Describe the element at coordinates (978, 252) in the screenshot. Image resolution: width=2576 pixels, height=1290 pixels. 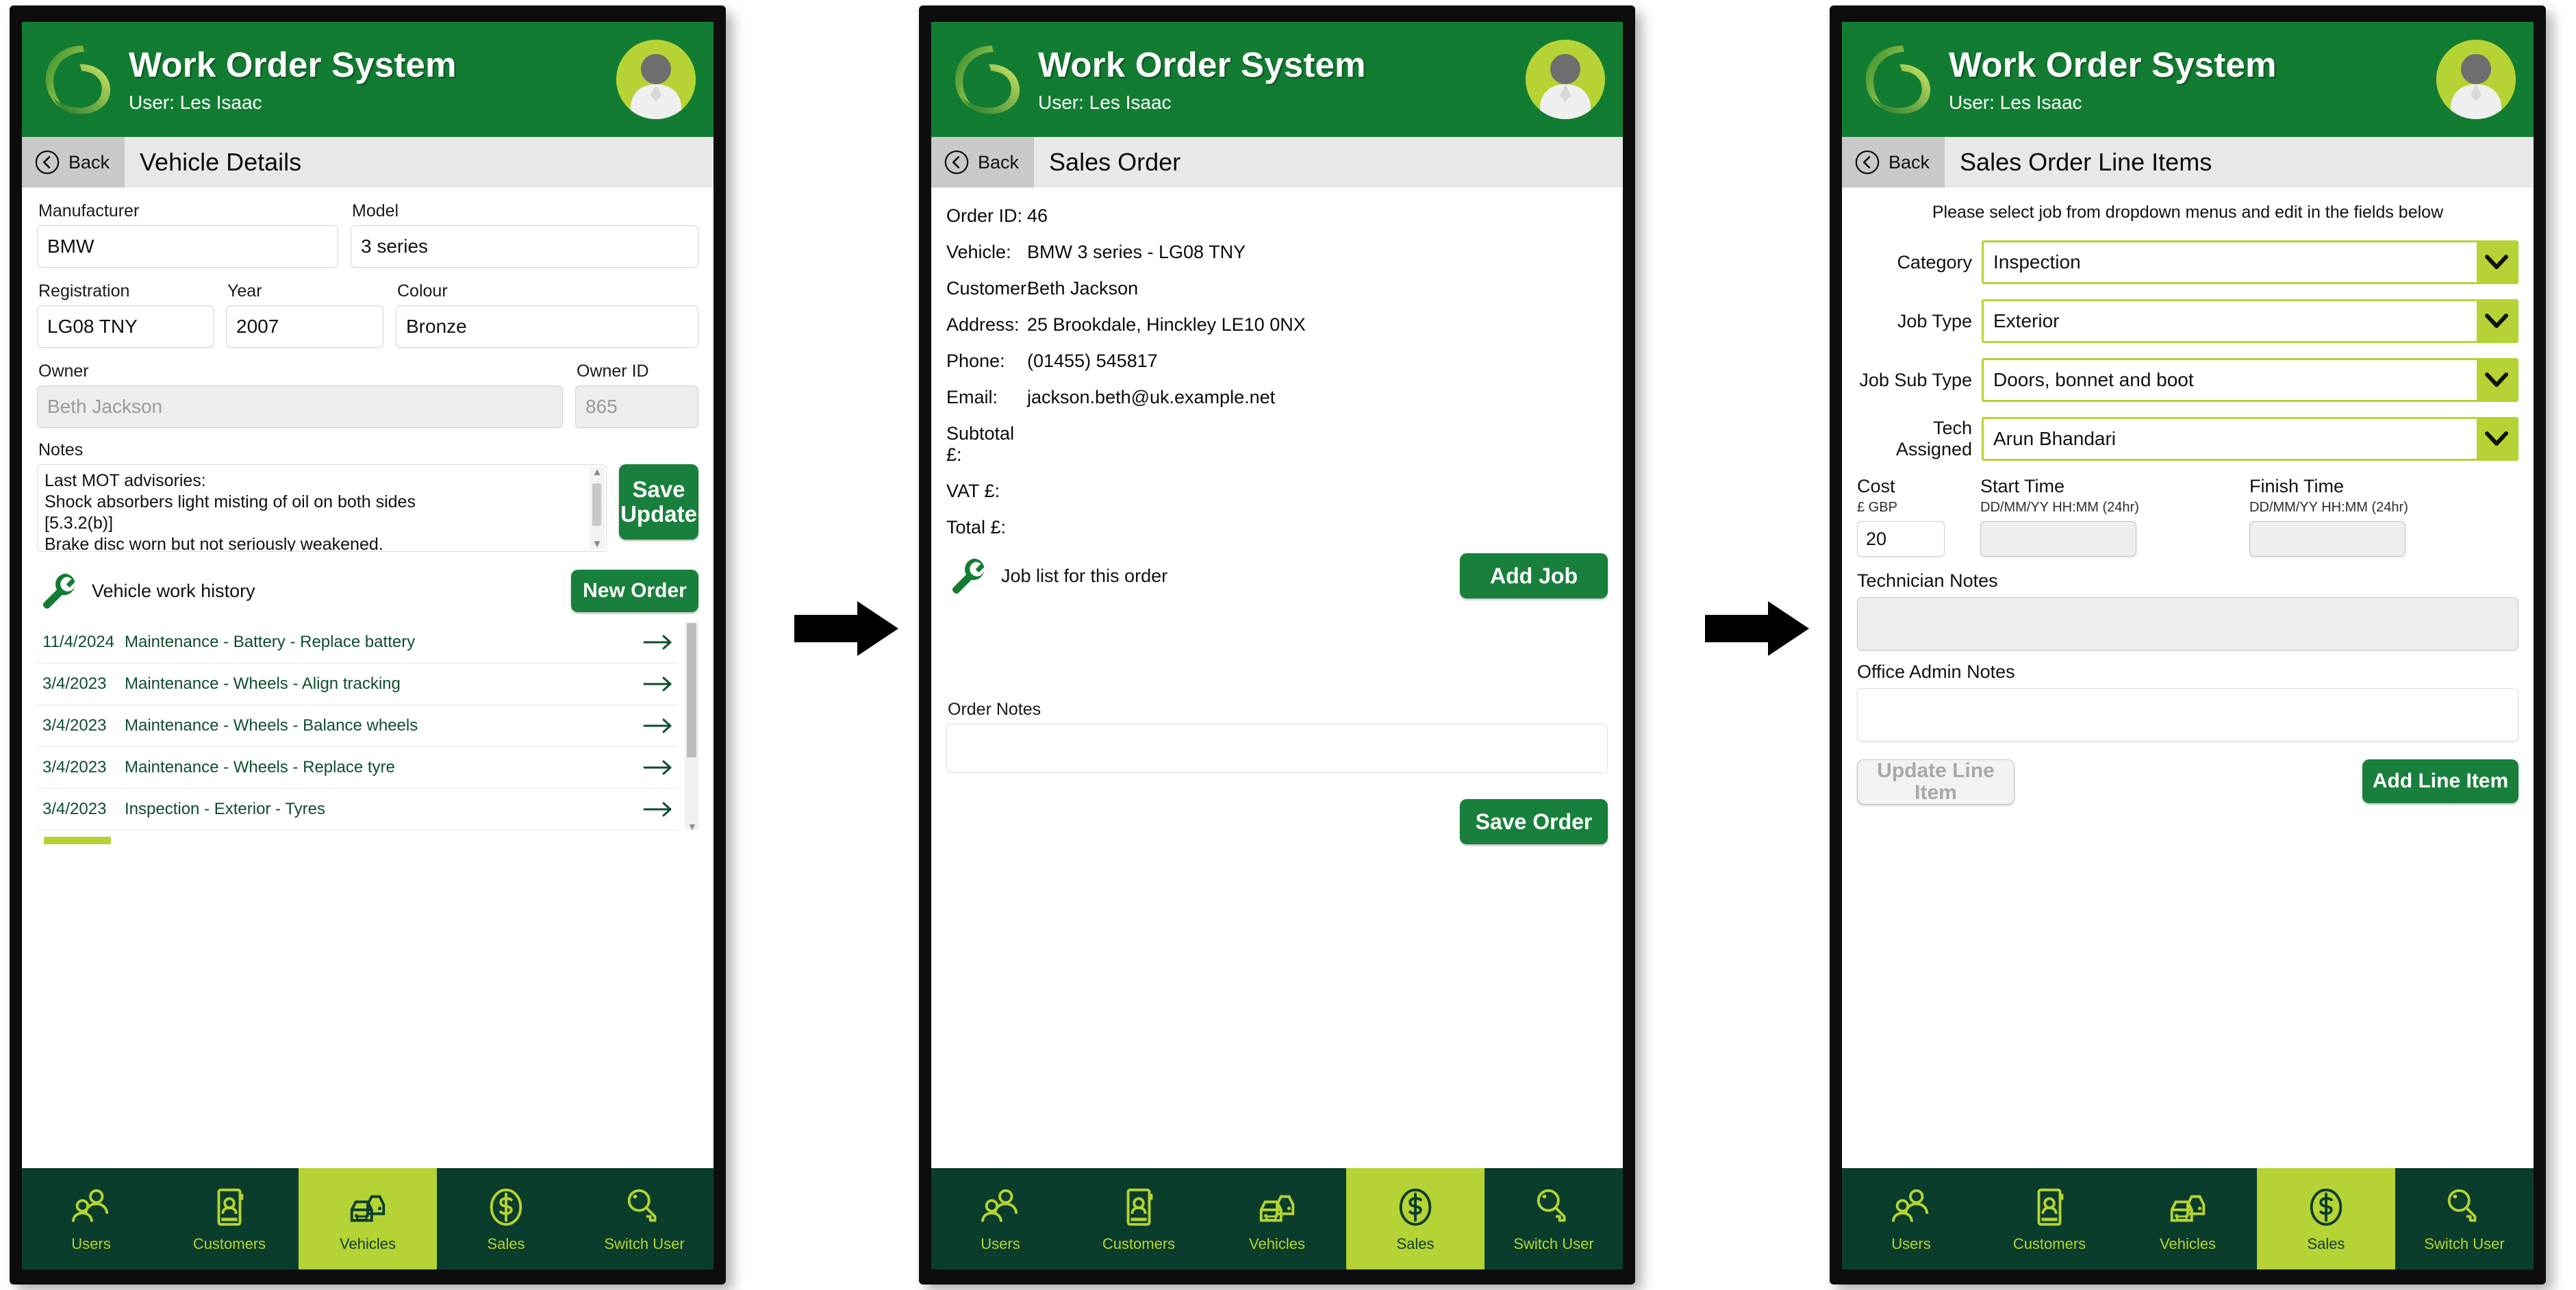
I see `detail-key: Vehicle:` at that location.